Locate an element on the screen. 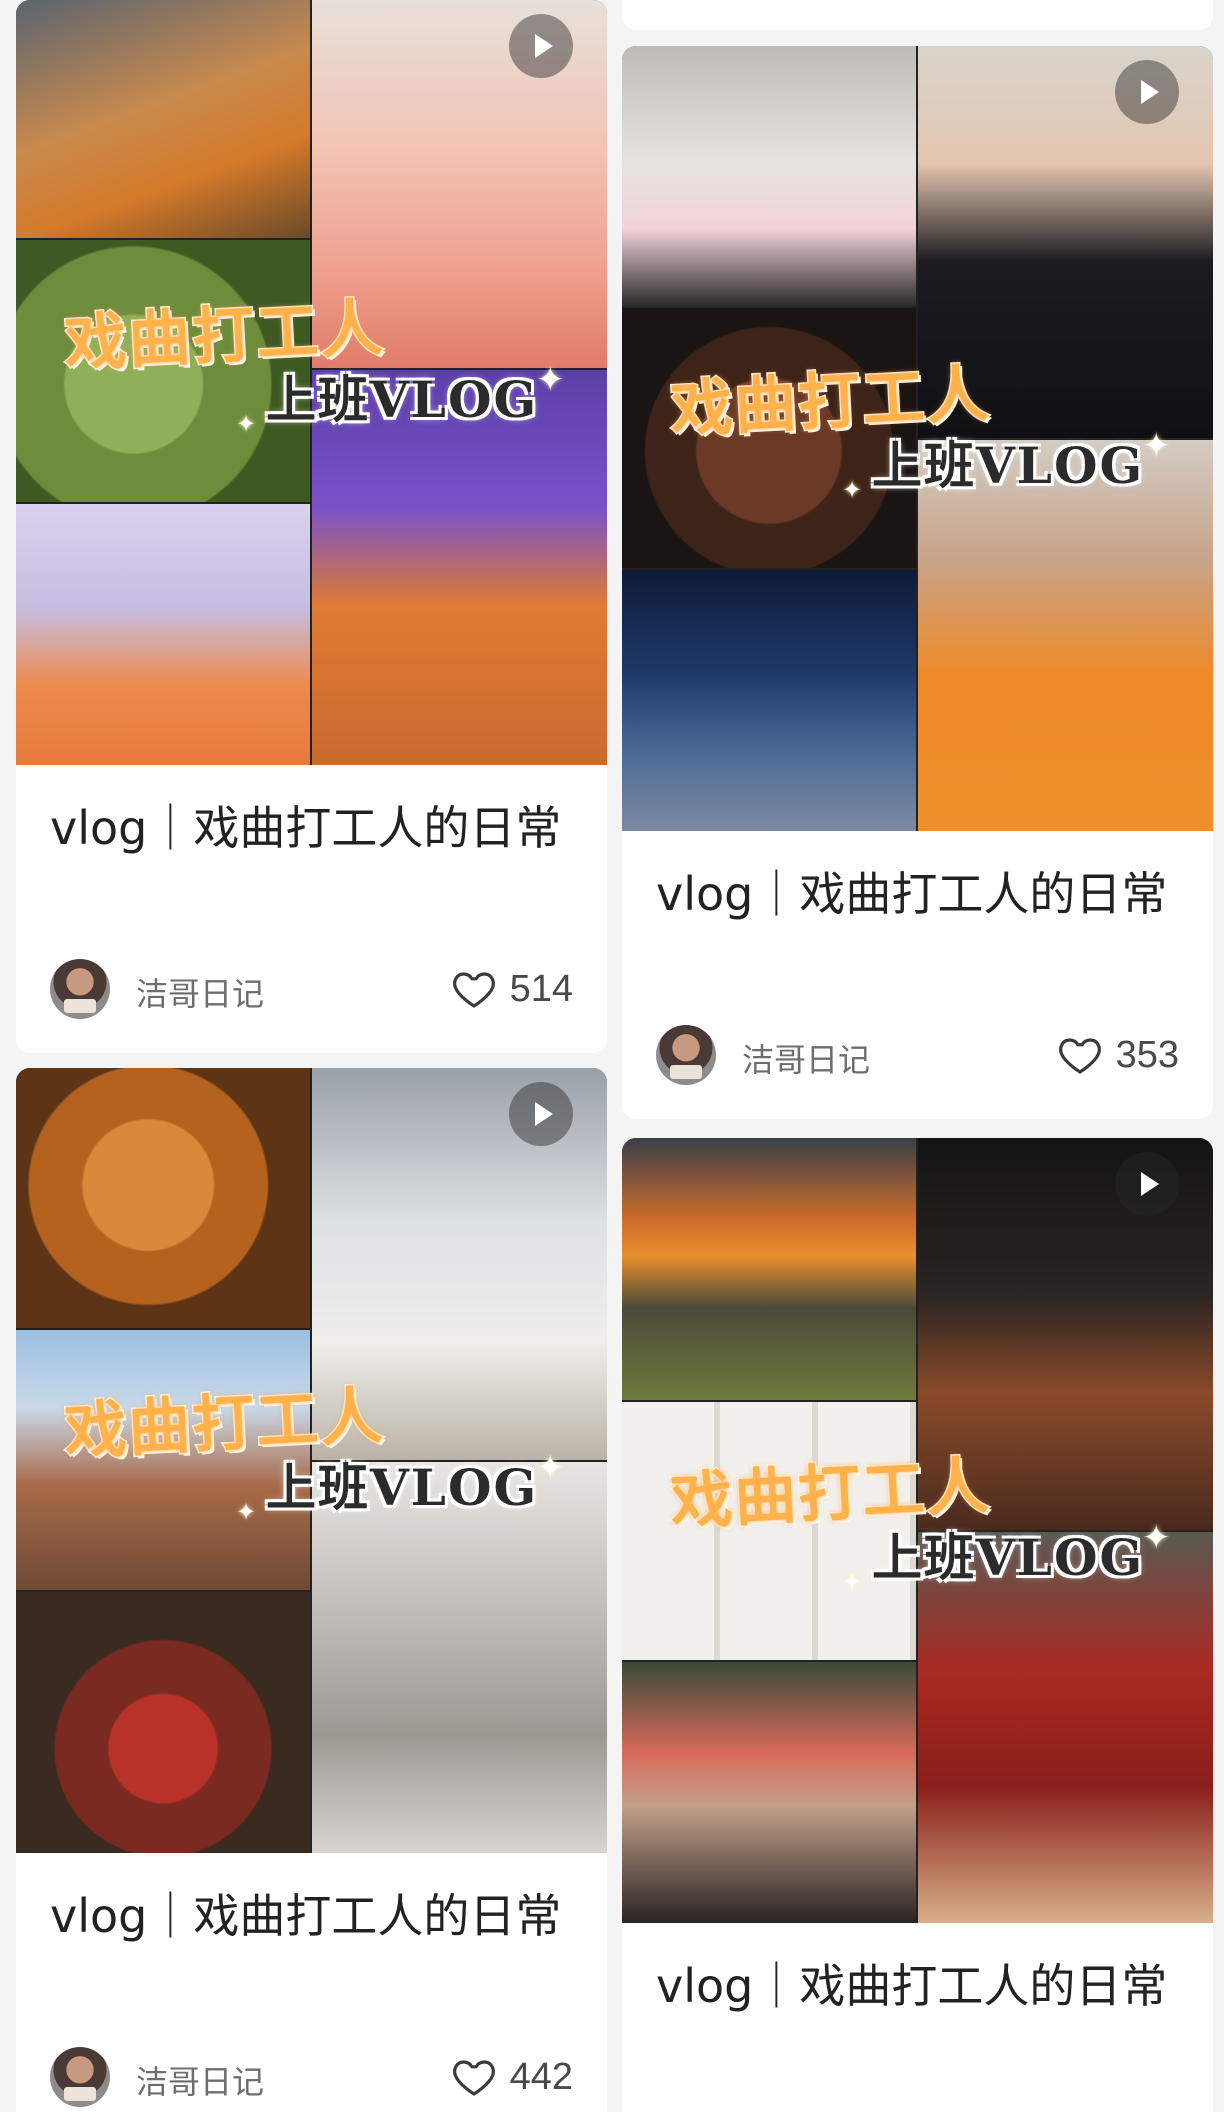 The height and width of the screenshot is (2112, 1224). like-count: 442 is located at coordinates (541, 2076).